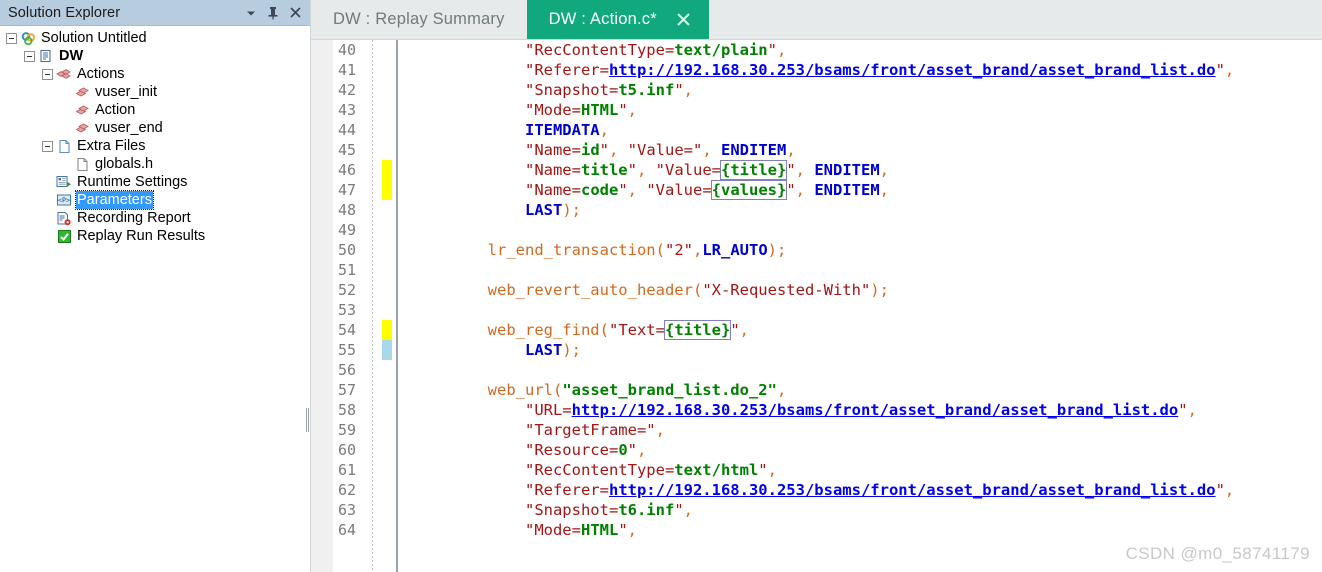 The height and width of the screenshot is (572, 1322). What do you see at coordinates (155, 200) in the screenshot?
I see `tree-item-parameters: <P> Parameters` at bounding box center [155, 200].